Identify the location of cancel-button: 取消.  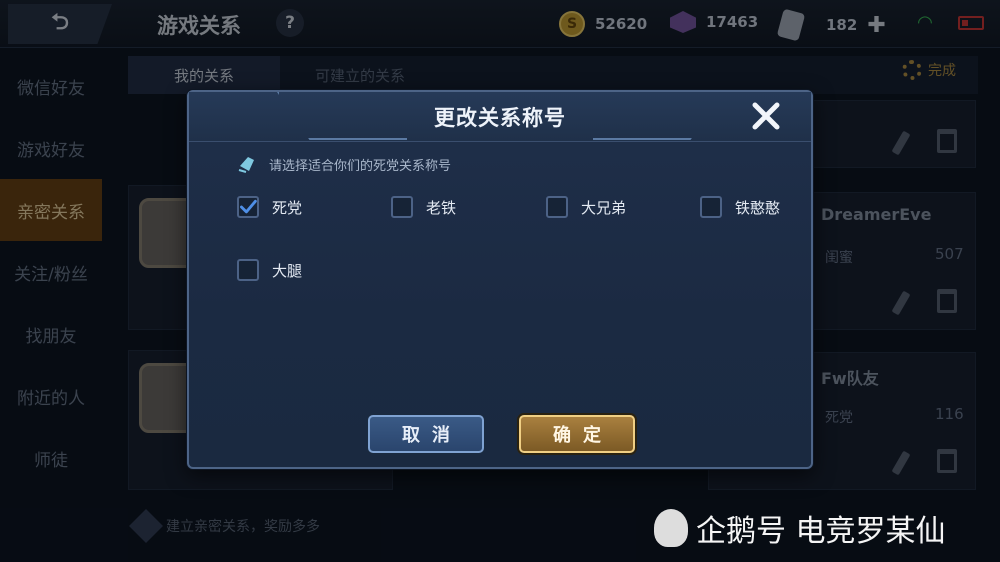
(426, 434).